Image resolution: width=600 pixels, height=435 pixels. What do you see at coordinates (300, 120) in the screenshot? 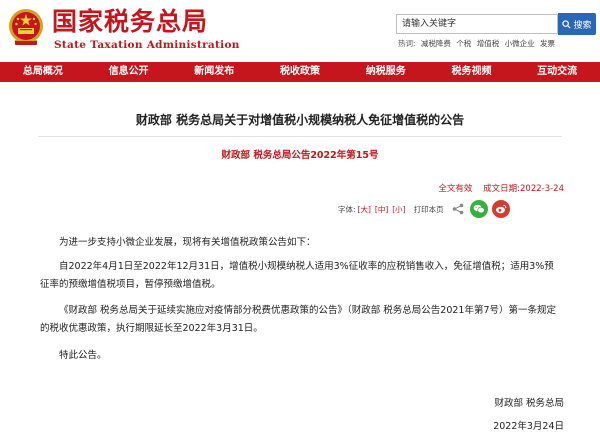
I see `article-title: 财政部 税务总局关于对增值税小规模纳税人免征增值税的公告` at bounding box center [300, 120].